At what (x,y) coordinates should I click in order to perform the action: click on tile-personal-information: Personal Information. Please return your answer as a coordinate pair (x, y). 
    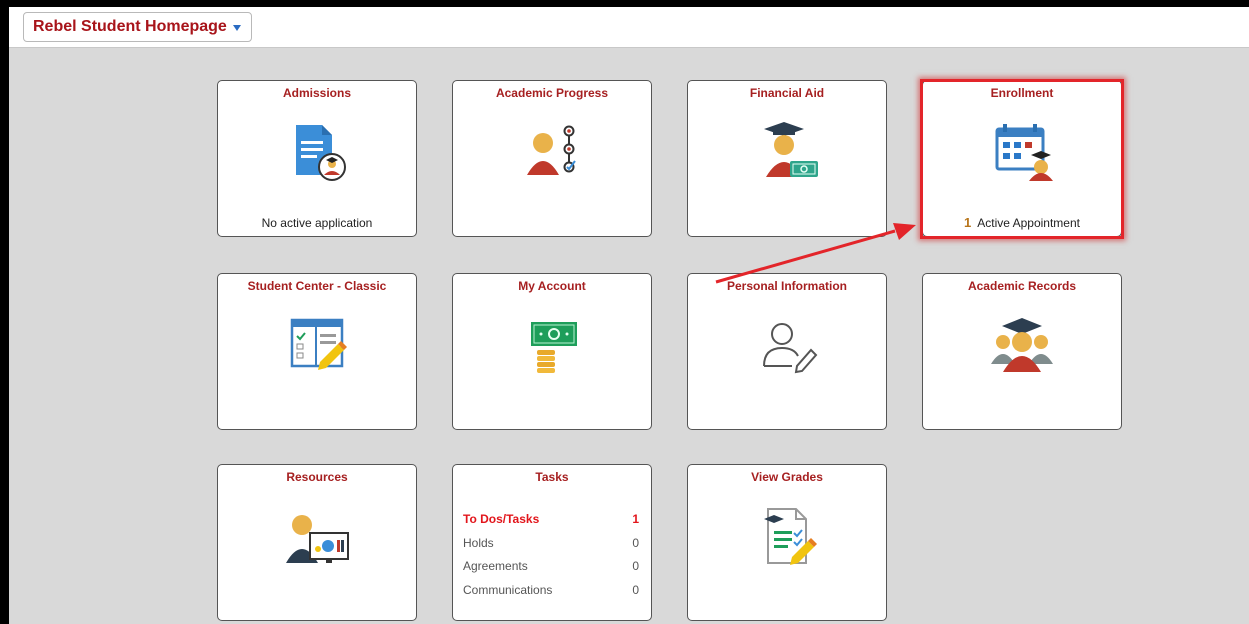
    Looking at the image, I should click on (787, 351).